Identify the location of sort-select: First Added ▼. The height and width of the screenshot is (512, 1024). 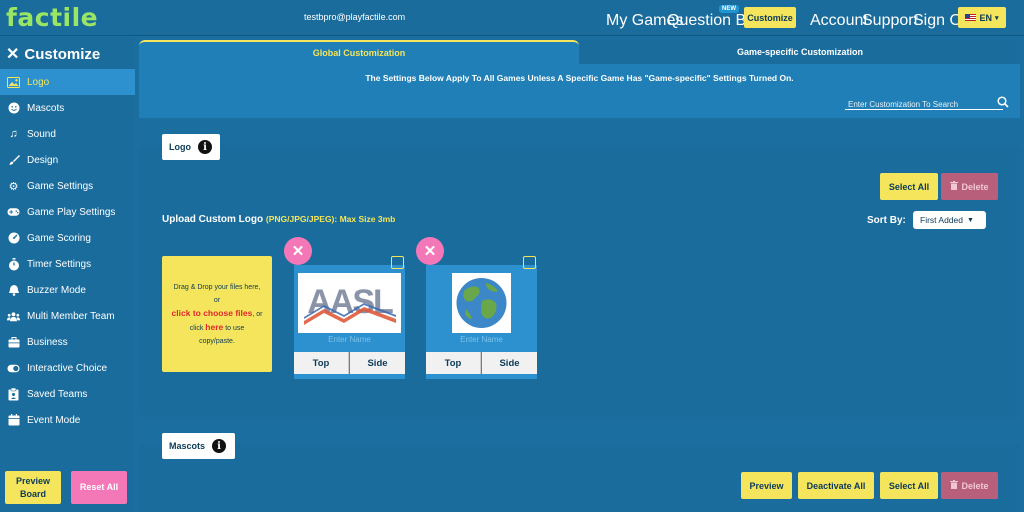
(949, 220).